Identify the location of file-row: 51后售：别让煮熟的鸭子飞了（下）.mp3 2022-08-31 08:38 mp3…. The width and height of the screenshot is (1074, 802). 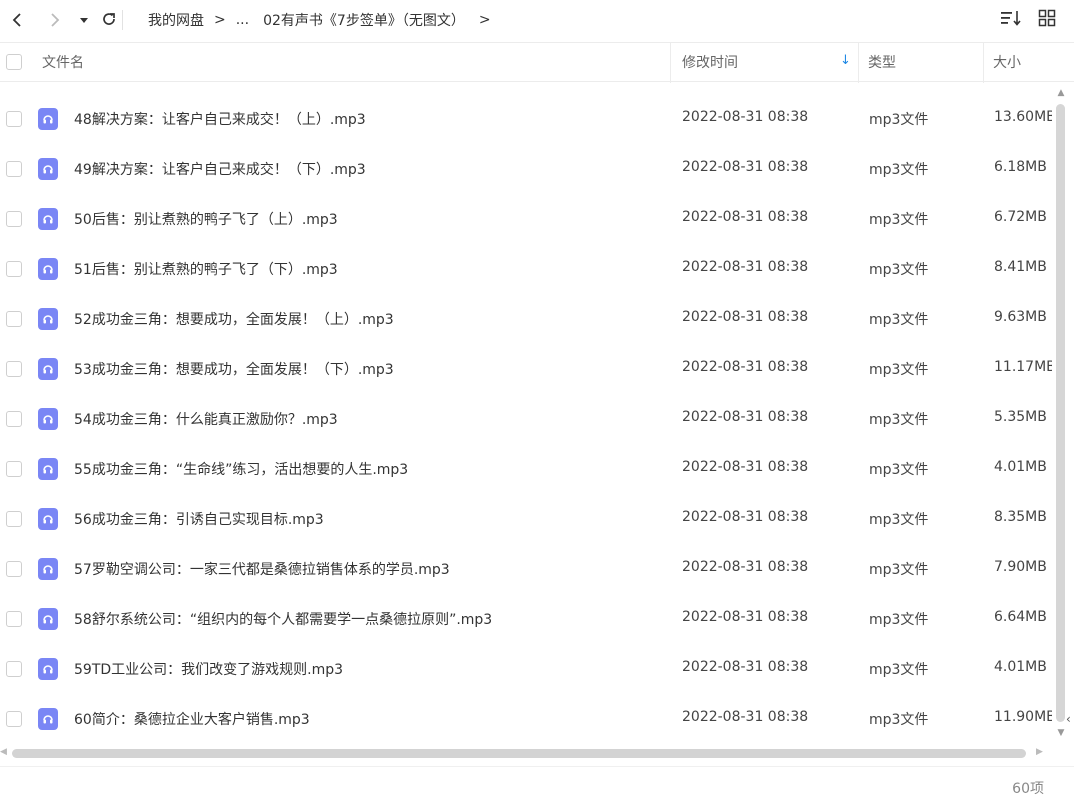
(526, 269).